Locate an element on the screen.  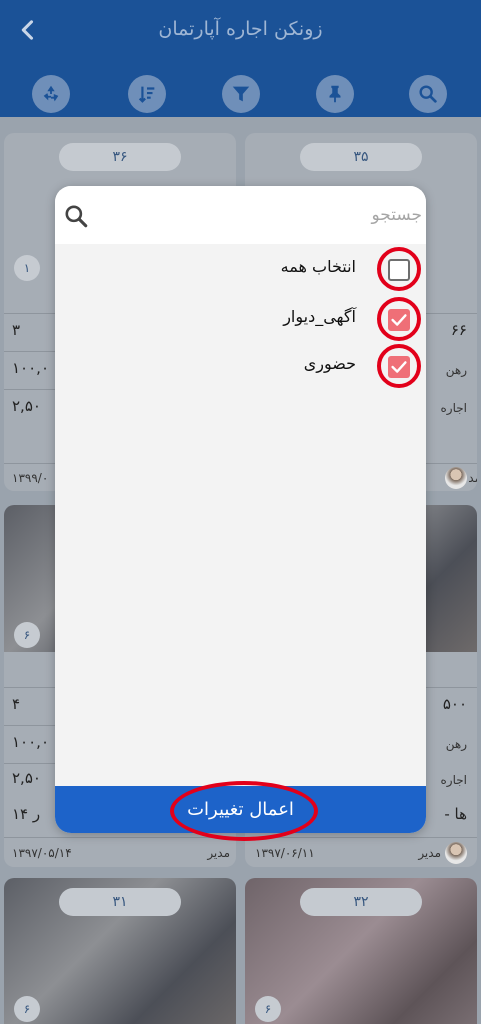
app-bar: زونکن اجاره آپارتمان is located at coordinates (240, 58).